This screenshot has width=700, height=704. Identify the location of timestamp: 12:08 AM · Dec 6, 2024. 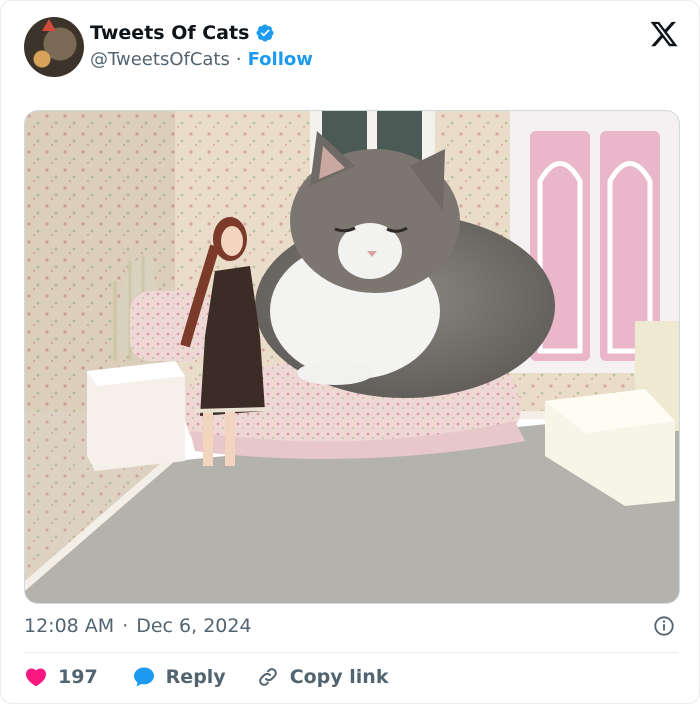
(138, 626).